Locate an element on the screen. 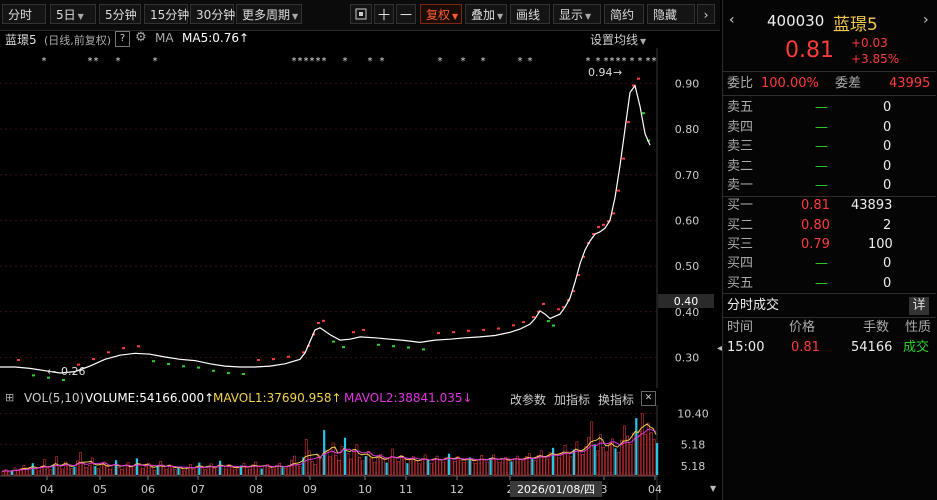 Image resolution: width=937 pixels, height=500 pixels. buy-row-1: 买一 0.81 43893 is located at coordinates (829, 205).